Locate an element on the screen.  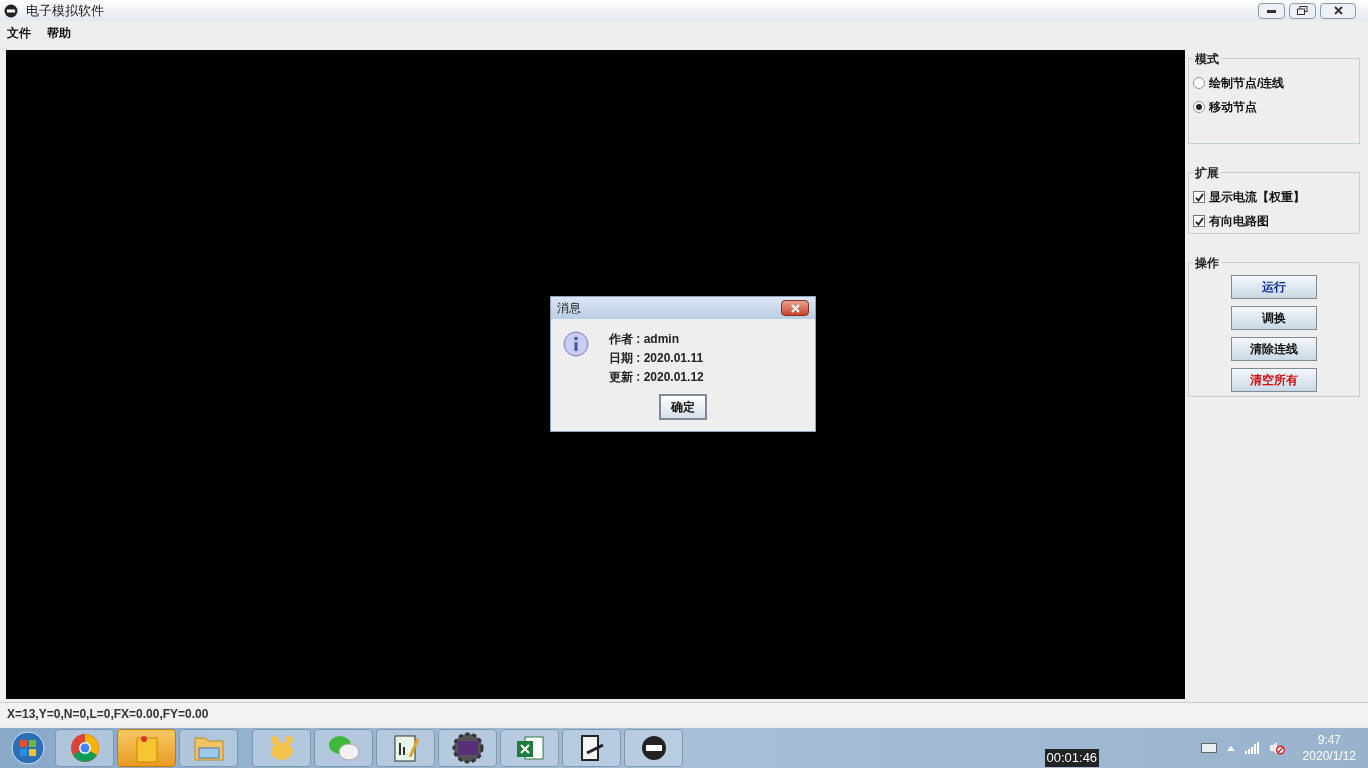
speaker-muted-icon is located at coordinates (1276, 748).